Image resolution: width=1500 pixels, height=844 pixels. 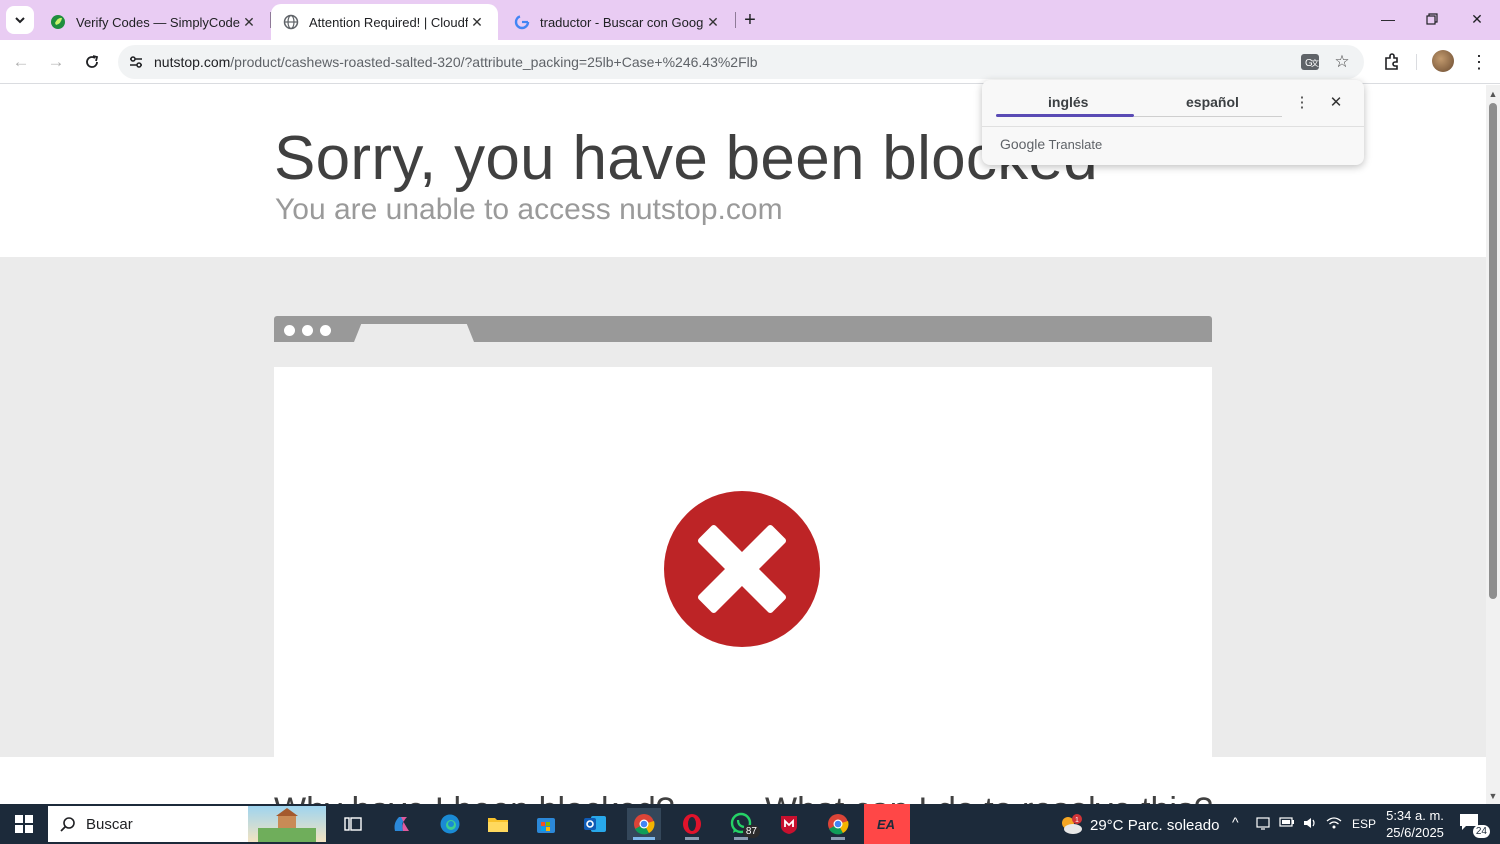 What do you see at coordinates (686, 158) in the screenshot?
I see `page-title: Sorry, you have been blocked` at bounding box center [686, 158].